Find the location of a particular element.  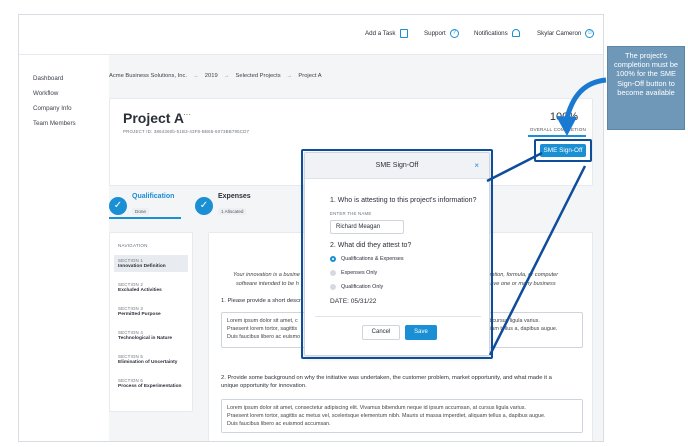

section-number: SECTION 6 is located at coordinates (130, 380).